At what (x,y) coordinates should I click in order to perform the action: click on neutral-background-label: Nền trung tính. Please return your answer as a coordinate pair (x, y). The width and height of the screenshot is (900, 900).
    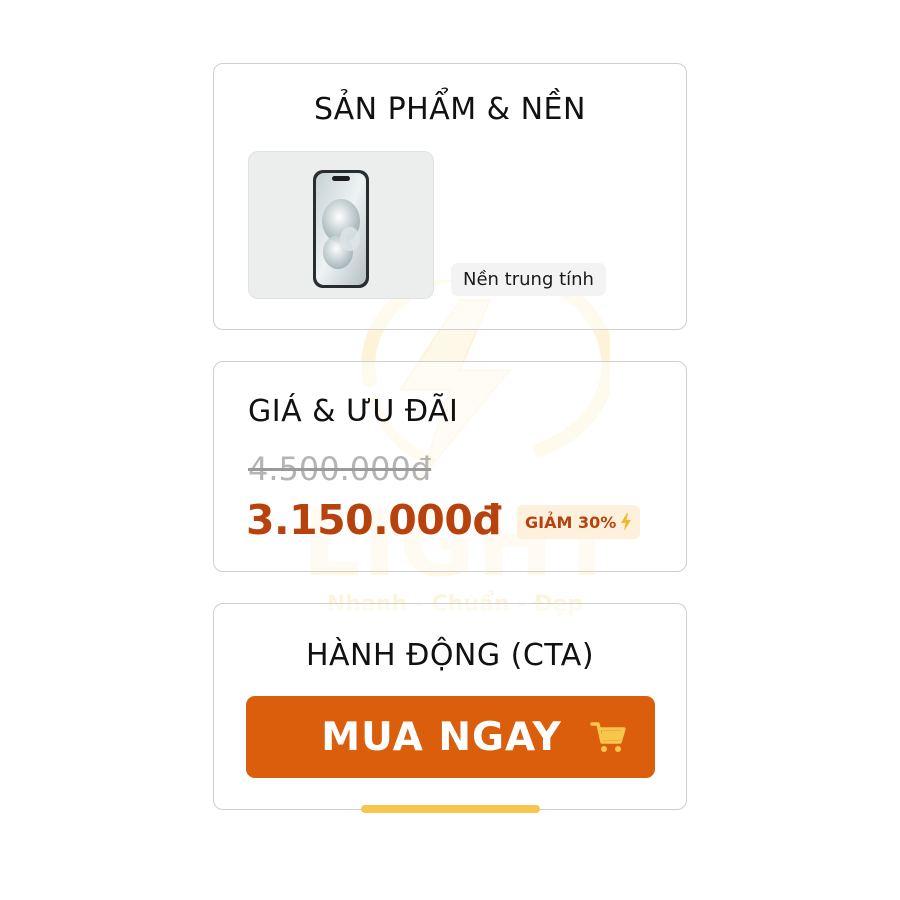
    Looking at the image, I should click on (528, 279).